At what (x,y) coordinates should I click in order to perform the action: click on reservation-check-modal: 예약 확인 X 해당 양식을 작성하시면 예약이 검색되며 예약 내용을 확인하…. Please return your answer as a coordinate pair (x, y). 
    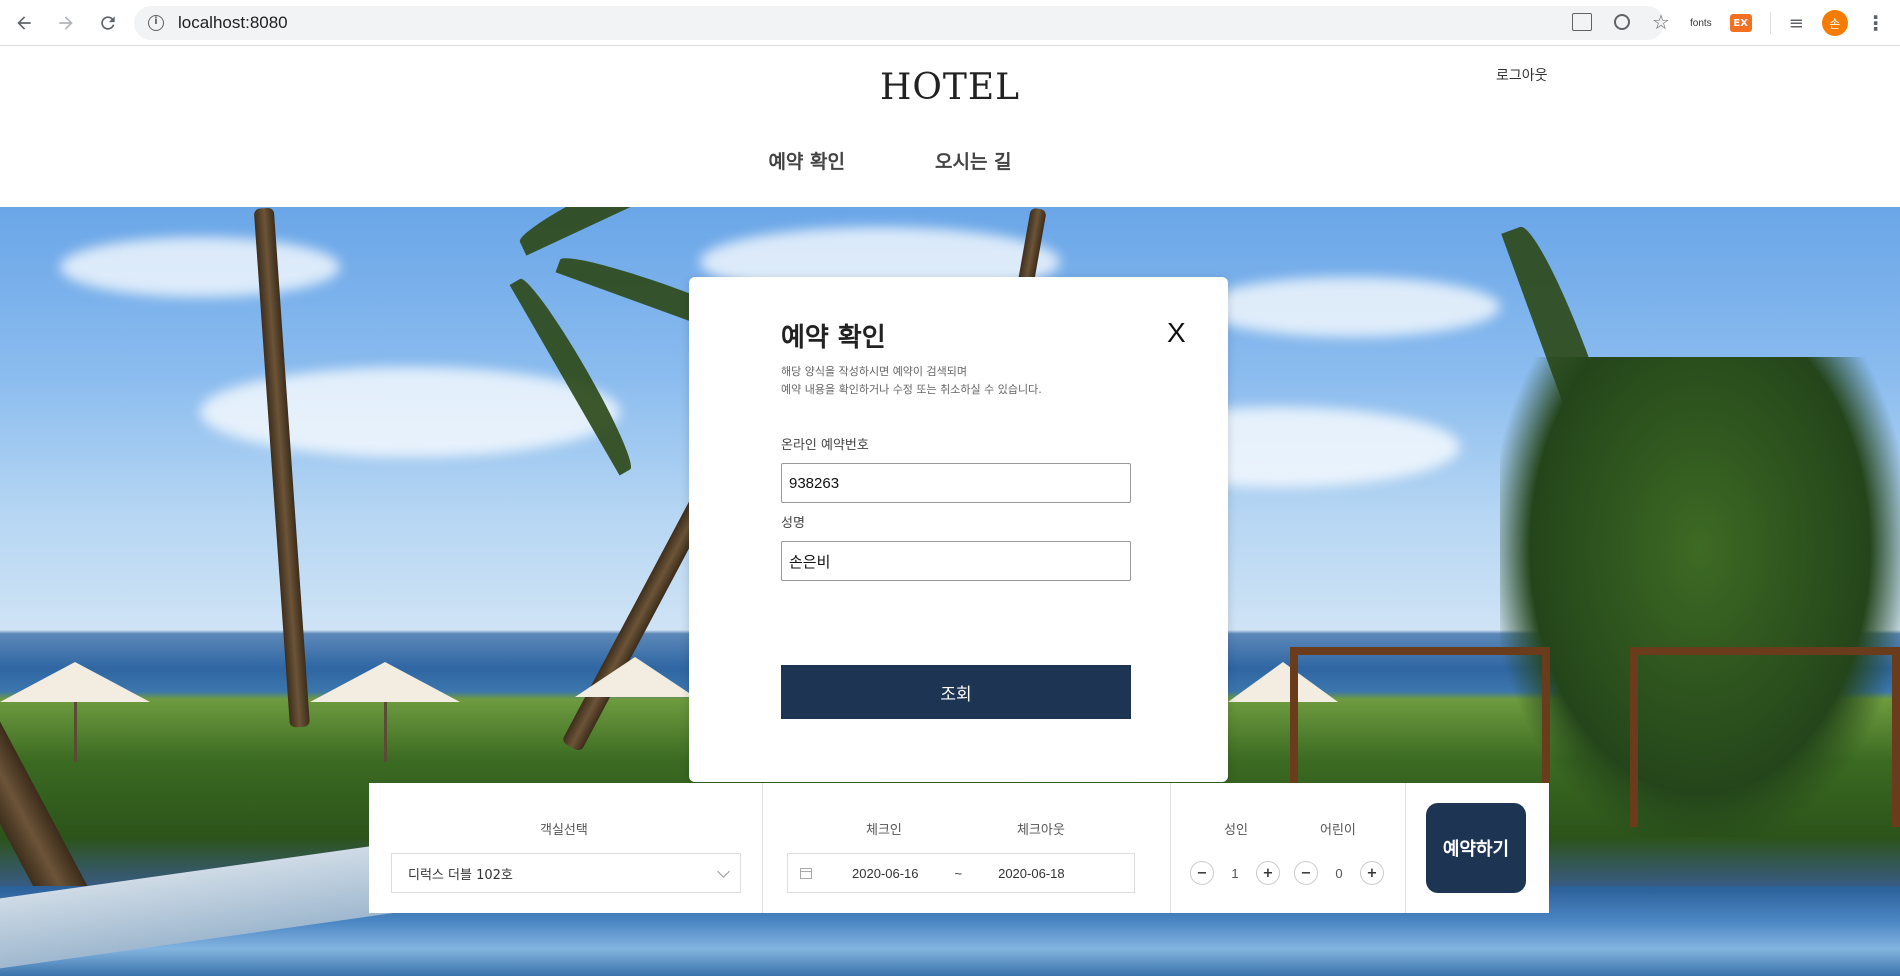
    Looking at the image, I should click on (958, 529).